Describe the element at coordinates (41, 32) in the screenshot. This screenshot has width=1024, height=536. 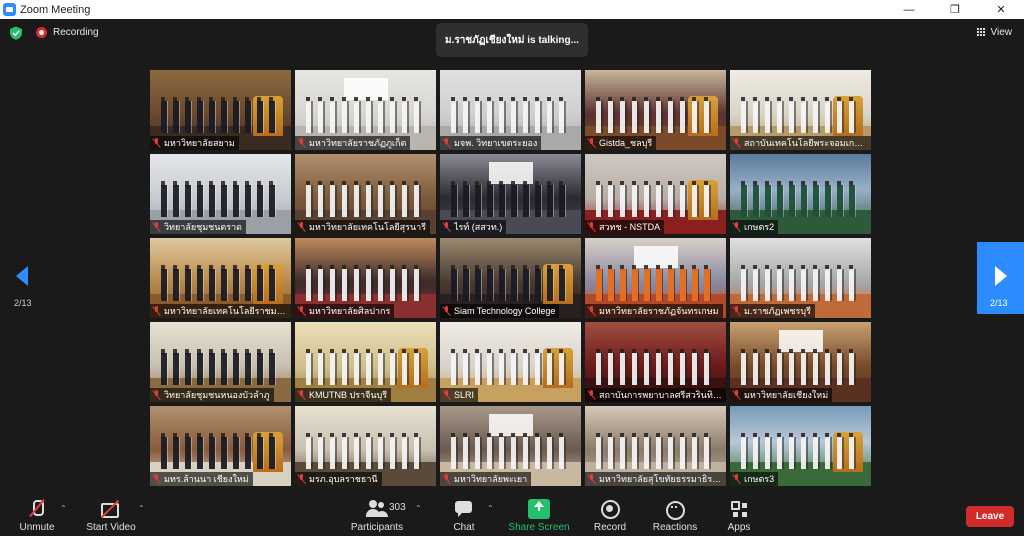
I see `recording-dot-icon` at that location.